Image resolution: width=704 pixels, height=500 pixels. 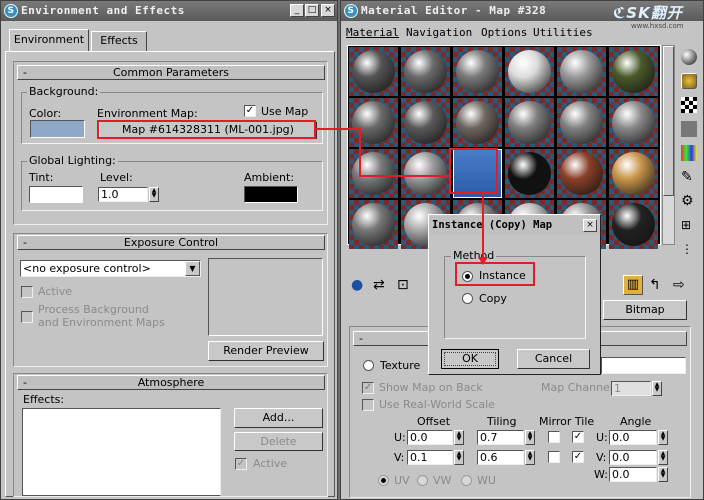 I want to click on menu-options: Options, so click(x=504, y=33).